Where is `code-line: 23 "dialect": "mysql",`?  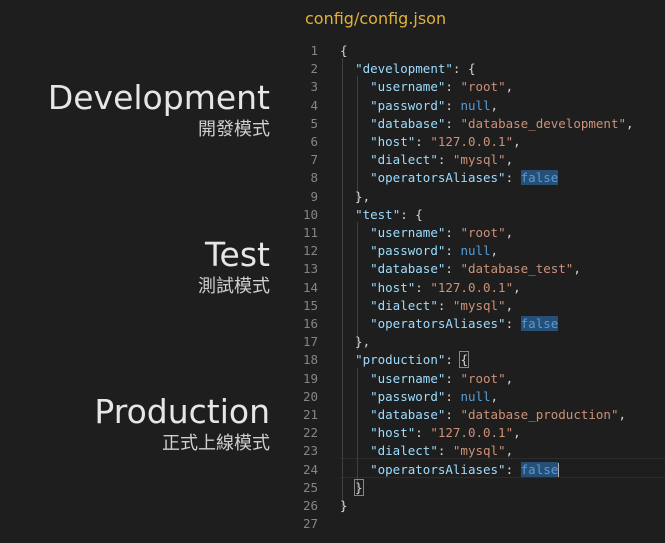
code-line: 23 "dialect": "mysql", is located at coordinates (408, 451).